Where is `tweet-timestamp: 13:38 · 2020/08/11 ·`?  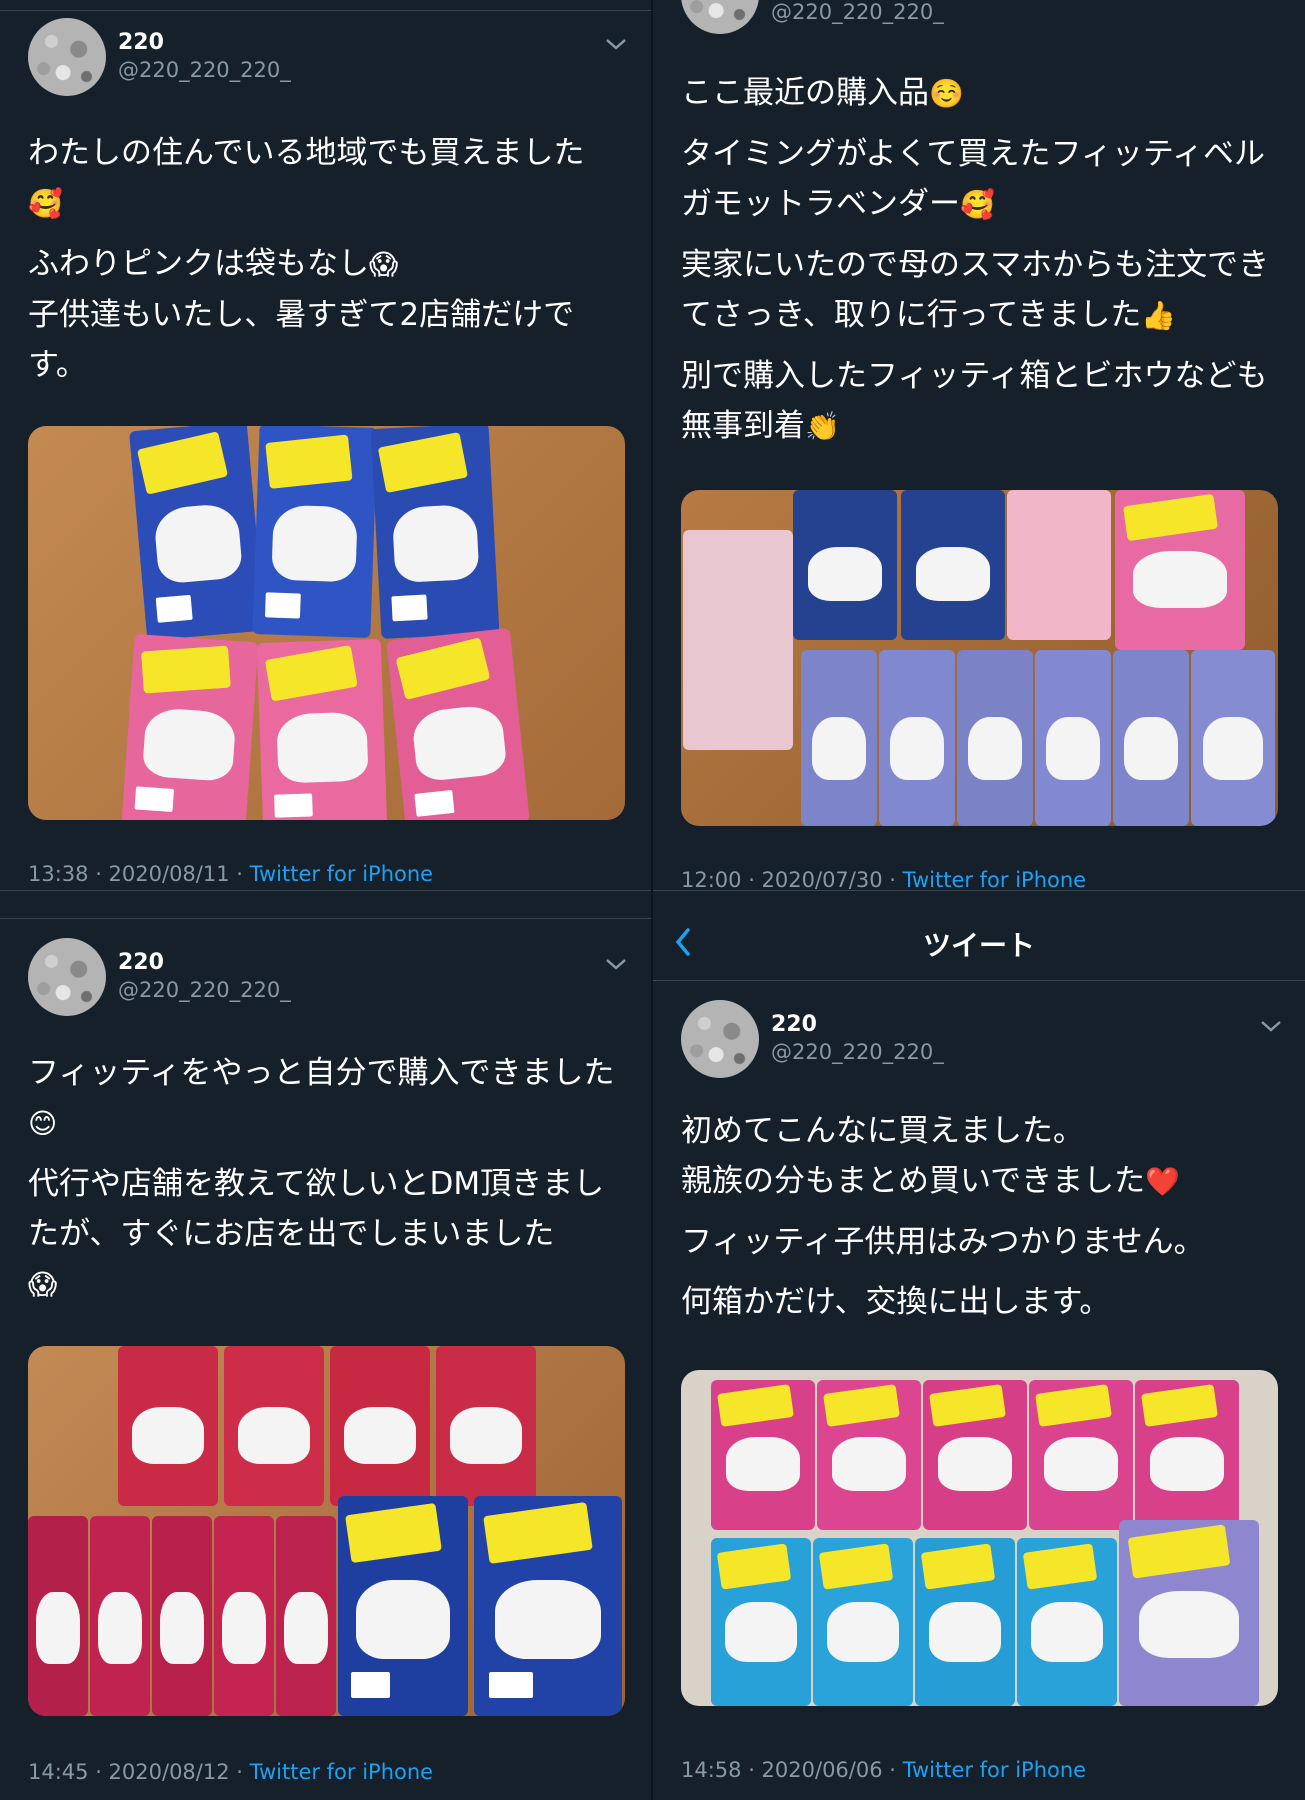
tweet-timestamp: 13:38 · 2020/08/11 · is located at coordinates (139, 874).